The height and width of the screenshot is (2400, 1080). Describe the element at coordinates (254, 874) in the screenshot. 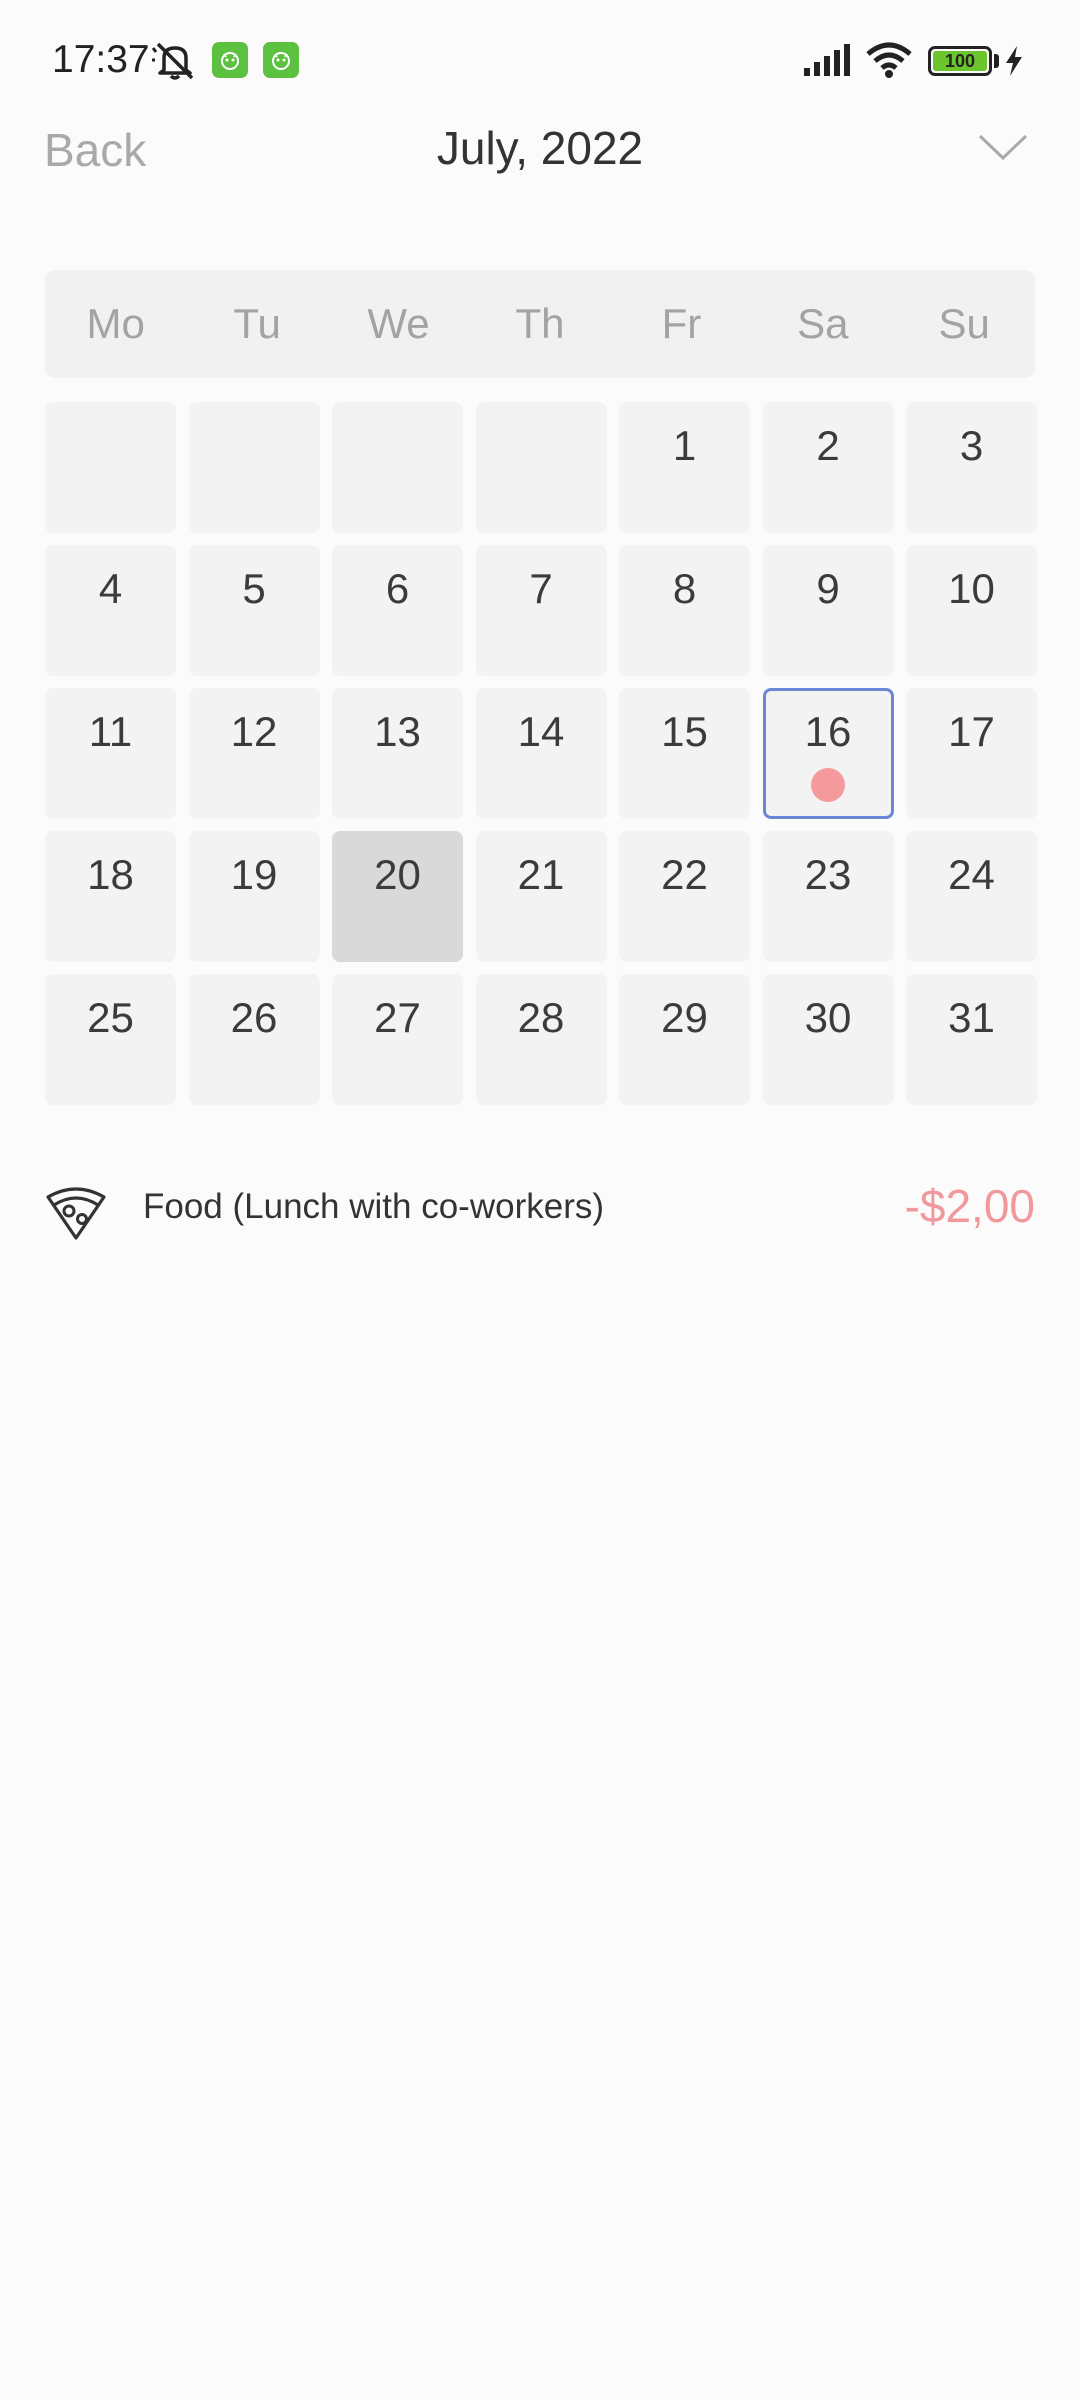

I see `day-number: 19` at that location.